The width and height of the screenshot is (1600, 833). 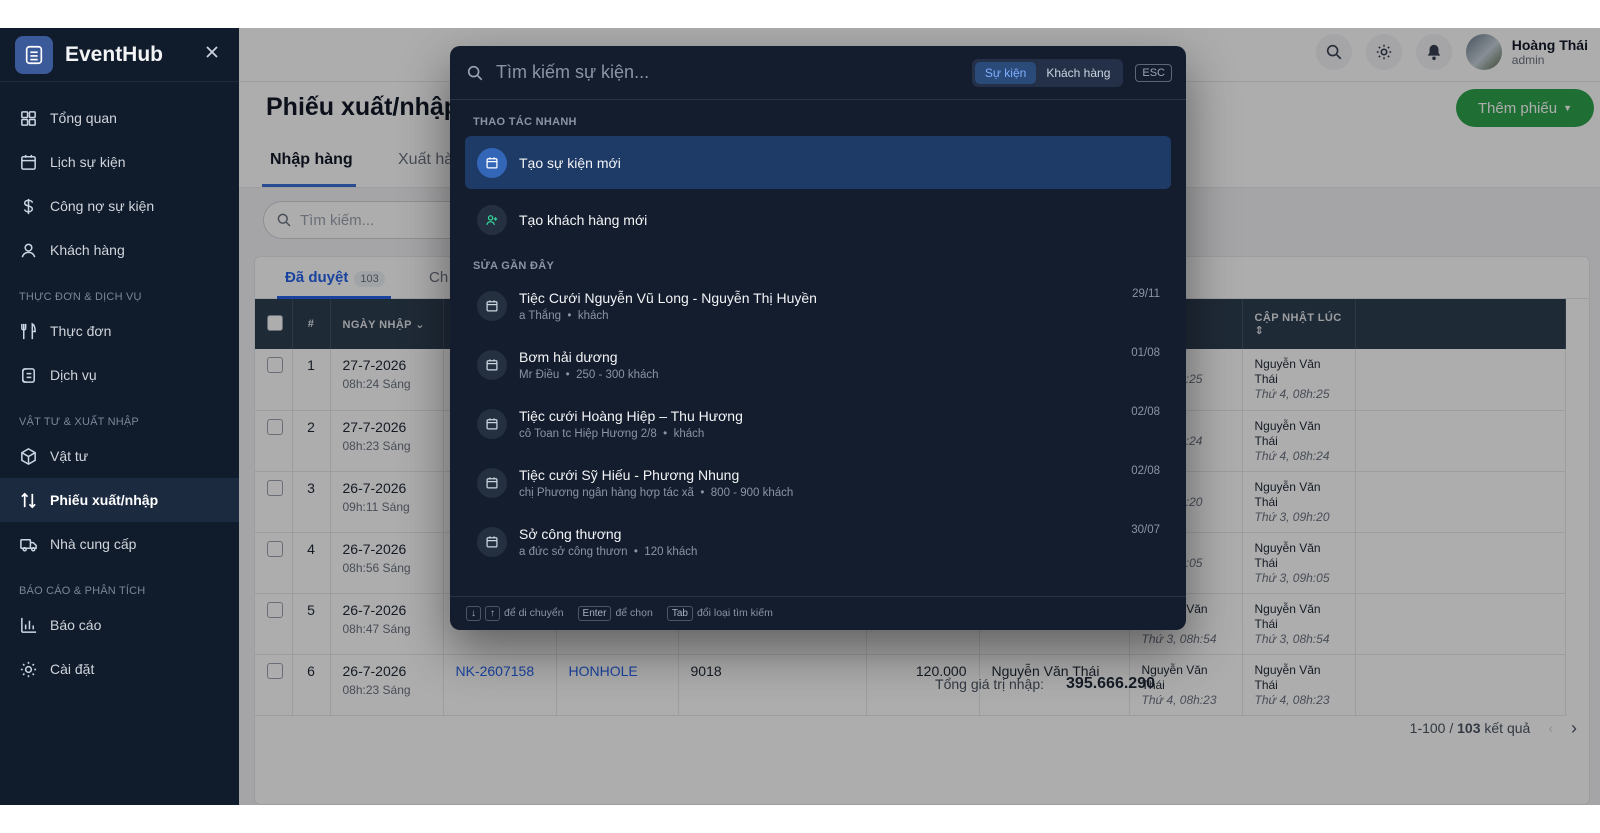 What do you see at coordinates (593, 315) in the screenshot?
I see `recent-event-guests: khách` at bounding box center [593, 315].